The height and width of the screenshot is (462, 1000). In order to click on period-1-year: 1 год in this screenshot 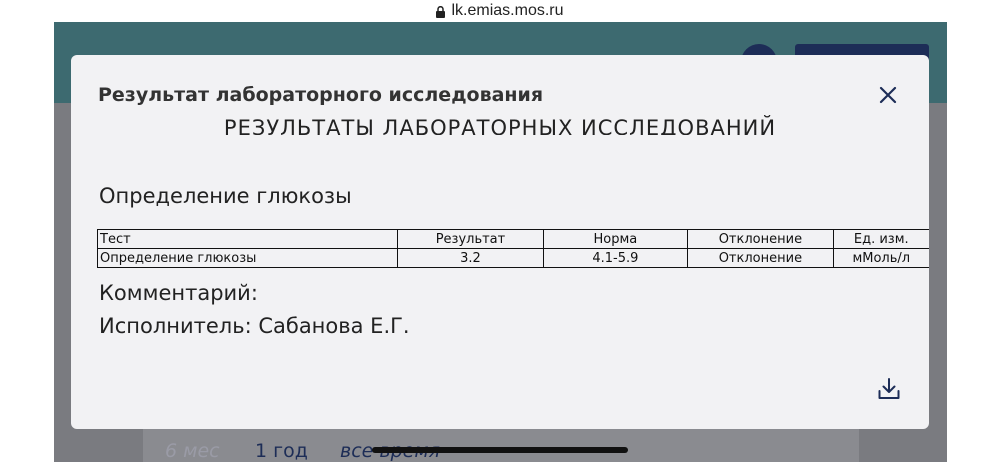, I will do `click(281, 451)`.